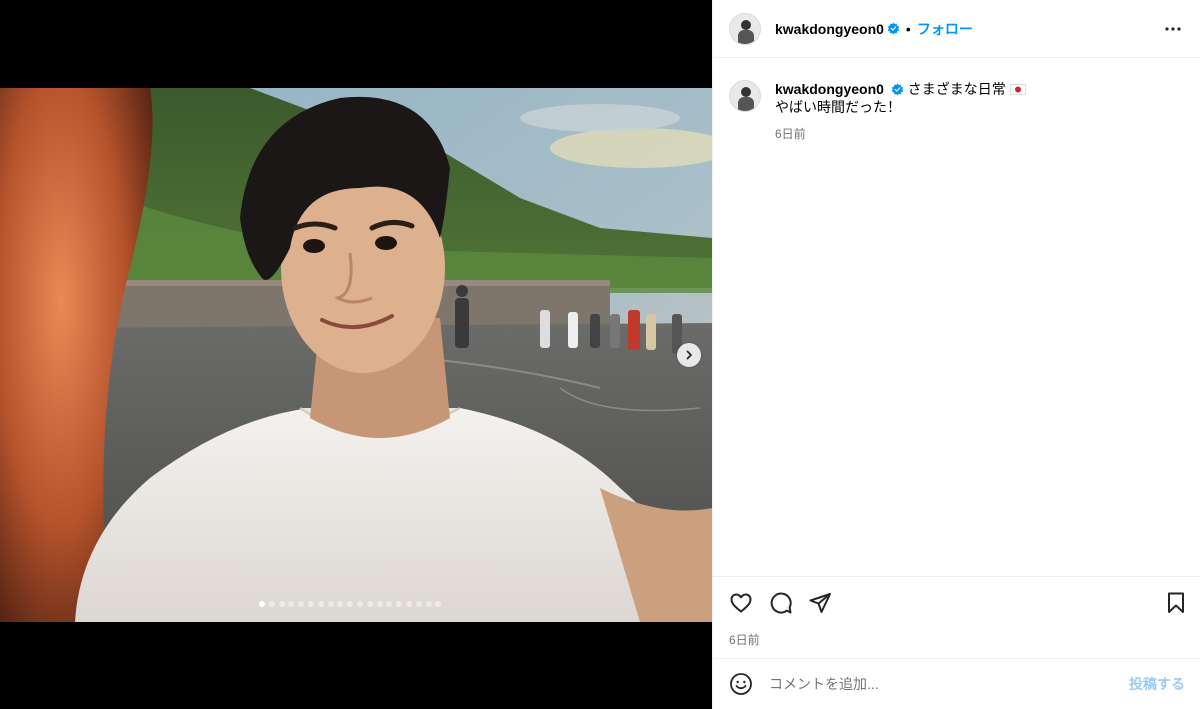 This screenshot has height=709, width=1200. What do you see at coordinates (741, 603) in the screenshot?
I see `heart-icon` at bounding box center [741, 603].